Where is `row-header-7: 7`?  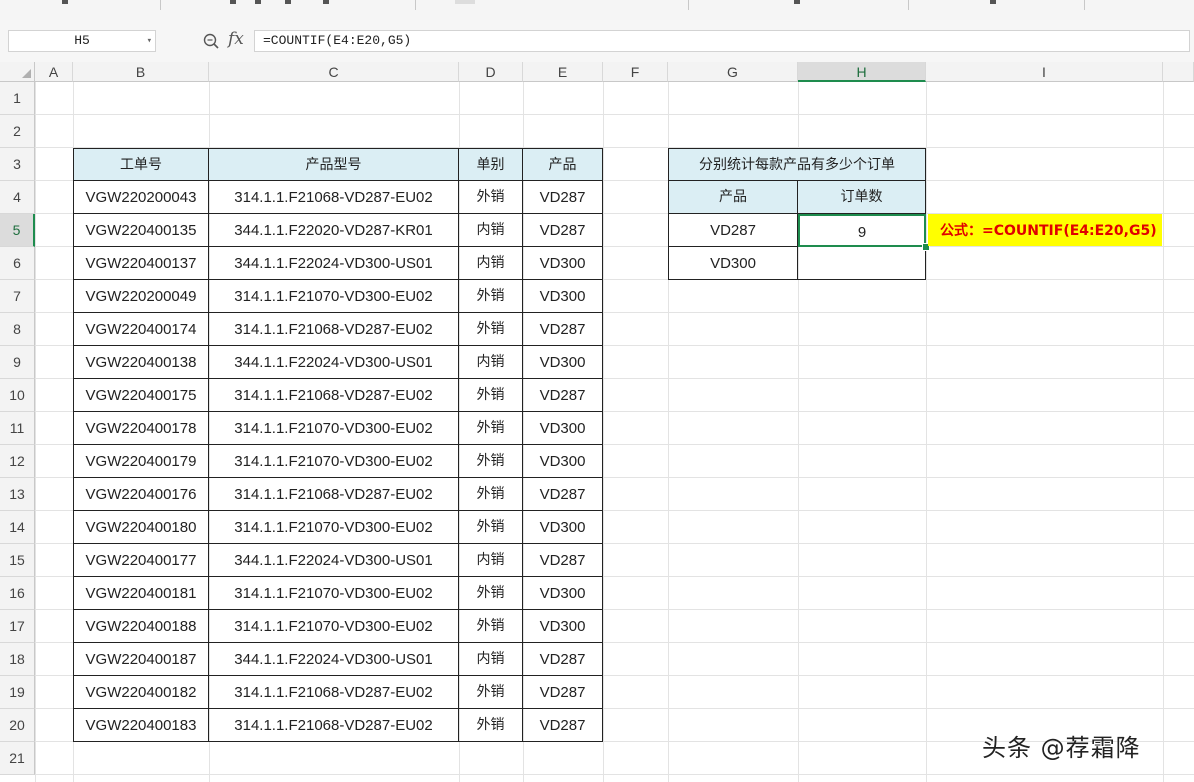 row-header-7: 7 is located at coordinates (17, 296).